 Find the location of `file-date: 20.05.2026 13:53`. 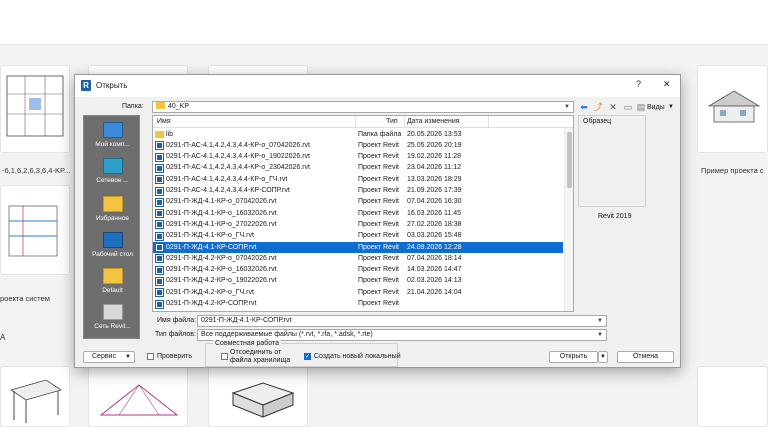

file-date: 20.05.2026 13:53 is located at coordinates (434, 134).